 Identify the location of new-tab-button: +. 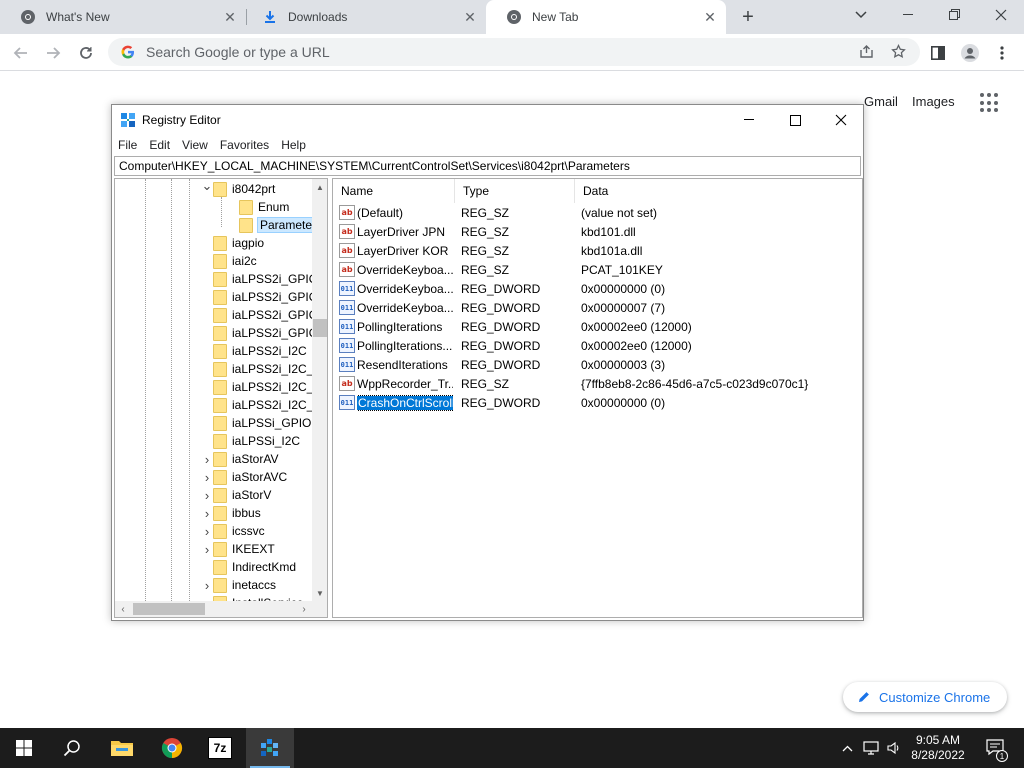
(748, 17).